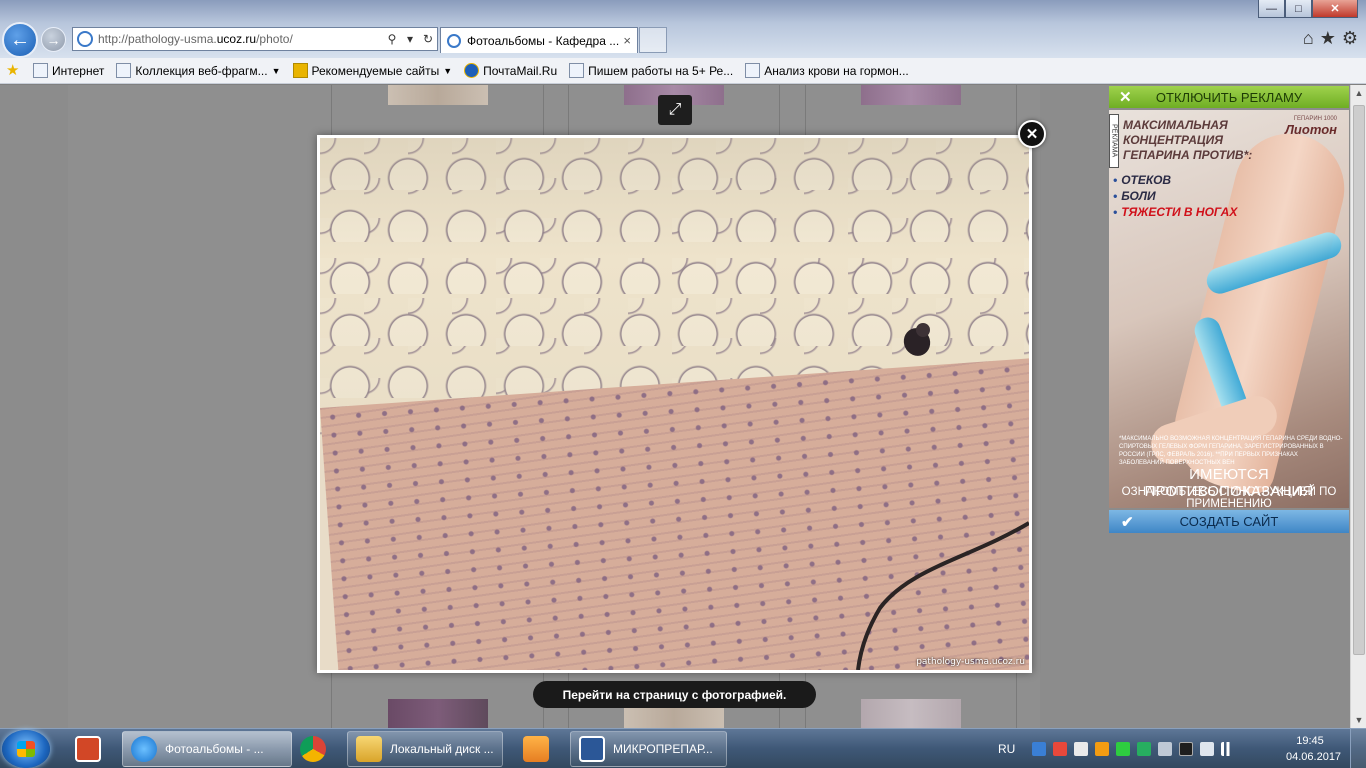  What do you see at coordinates (1271, 9) in the screenshot?
I see `minimize-button: —` at bounding box center [1271, 9].